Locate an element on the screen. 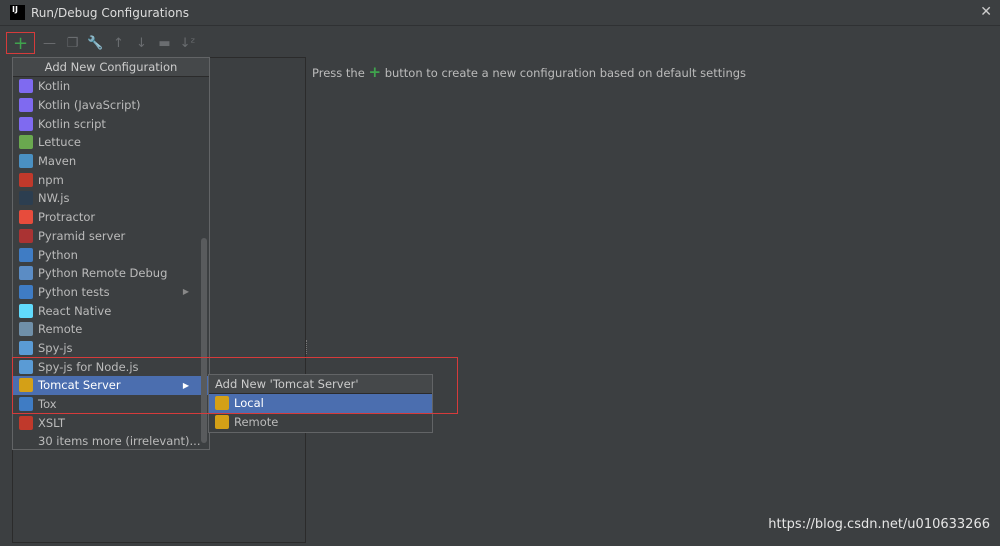  menu-item-kotlin-javascript: Kotlin (JavaScript) is located at coordinates (111, 105).